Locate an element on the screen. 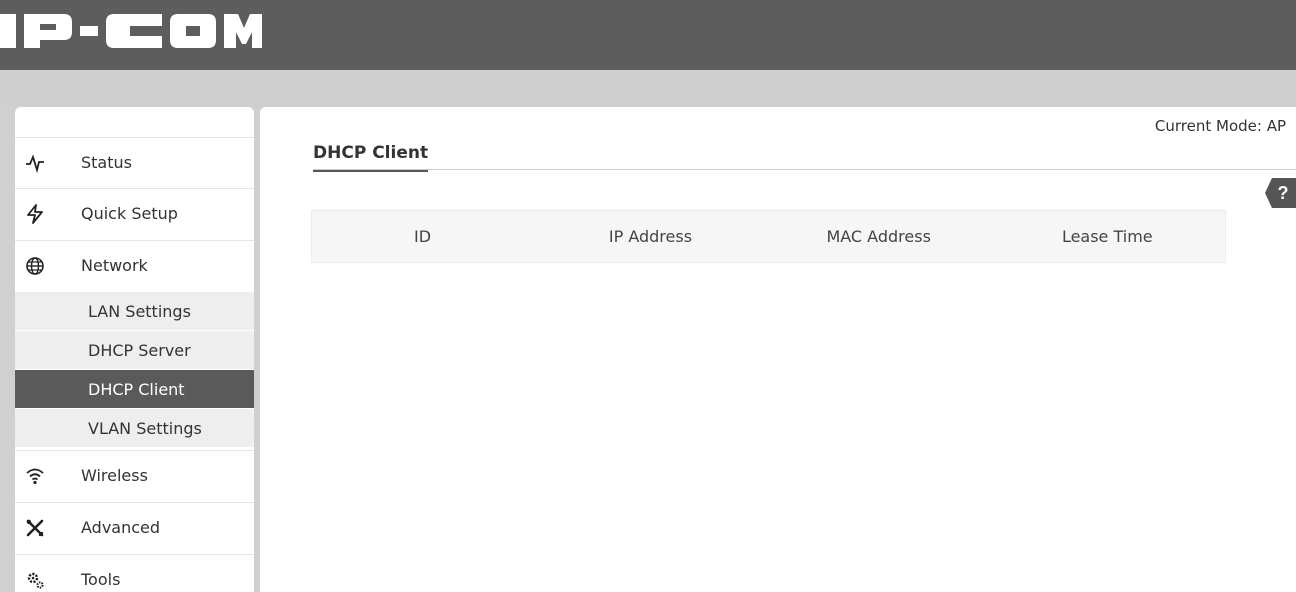 This screenshot has width=1296, height=592. sidebar-item-label: Quick Setup is located at coordinates (129, 213).